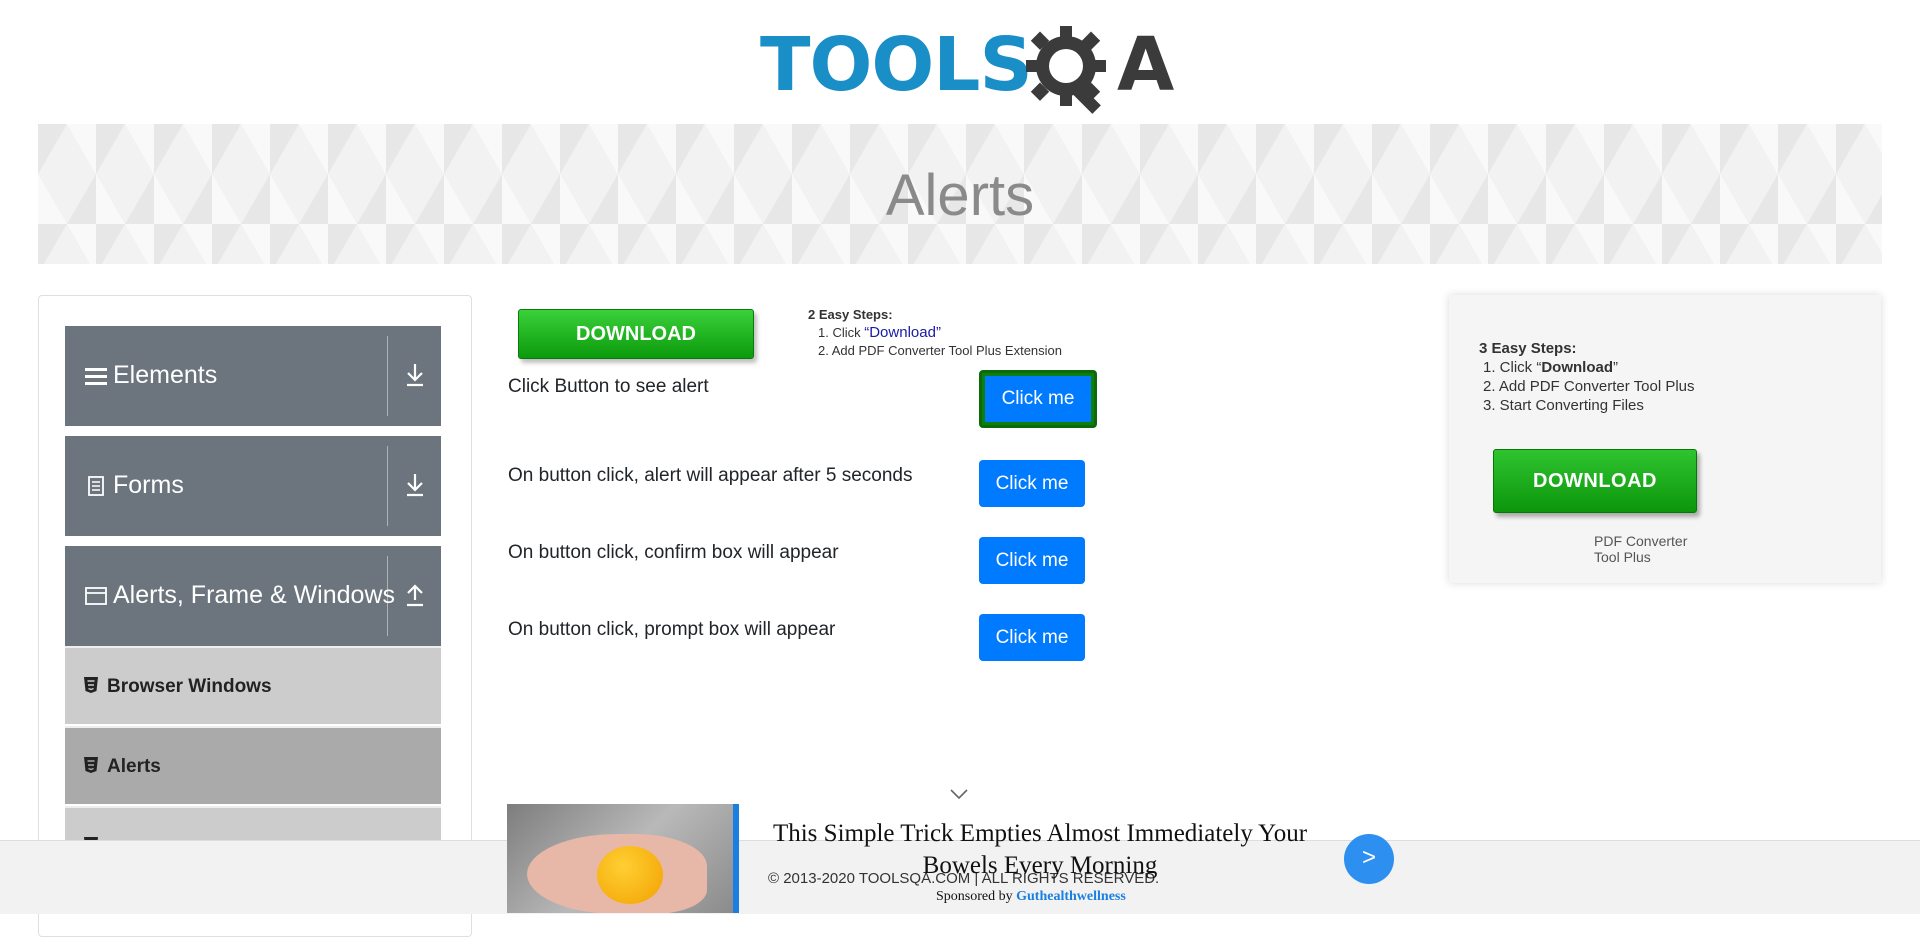  I want to click on confirm-button: Click me, so click(1032, 560).